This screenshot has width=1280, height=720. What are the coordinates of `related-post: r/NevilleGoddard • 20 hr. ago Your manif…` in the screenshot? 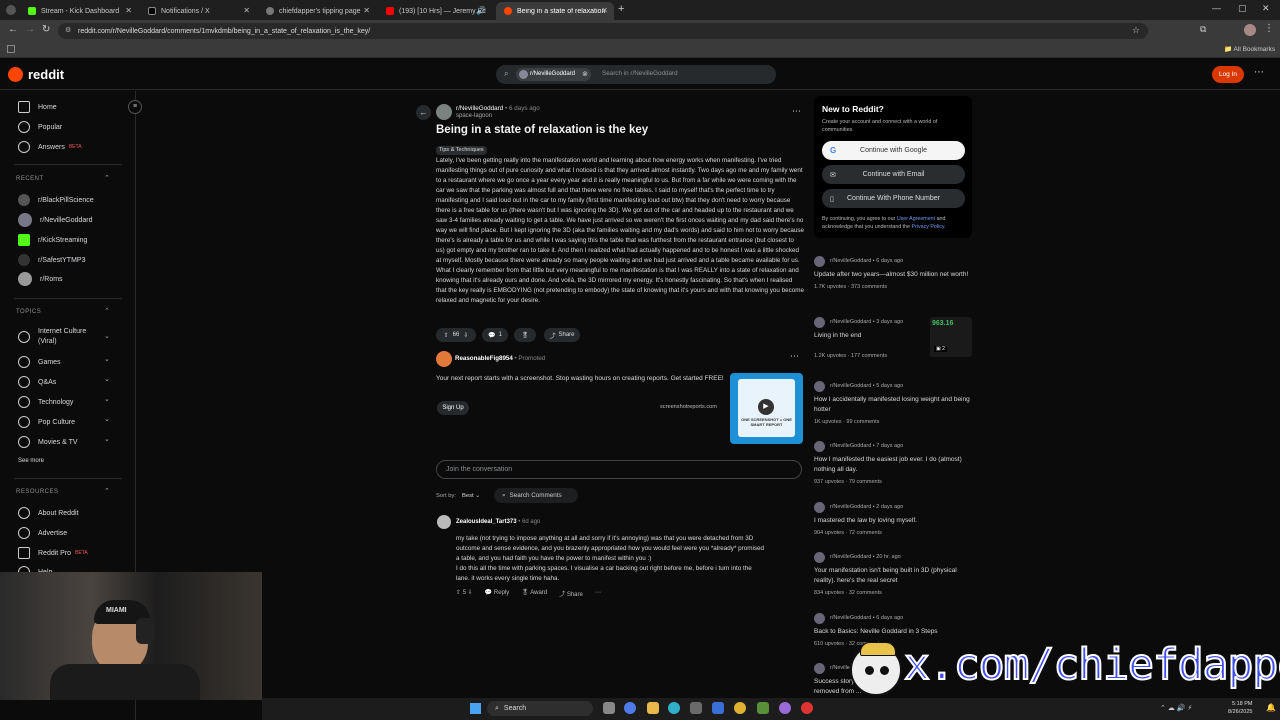 It's located at (894, 573).